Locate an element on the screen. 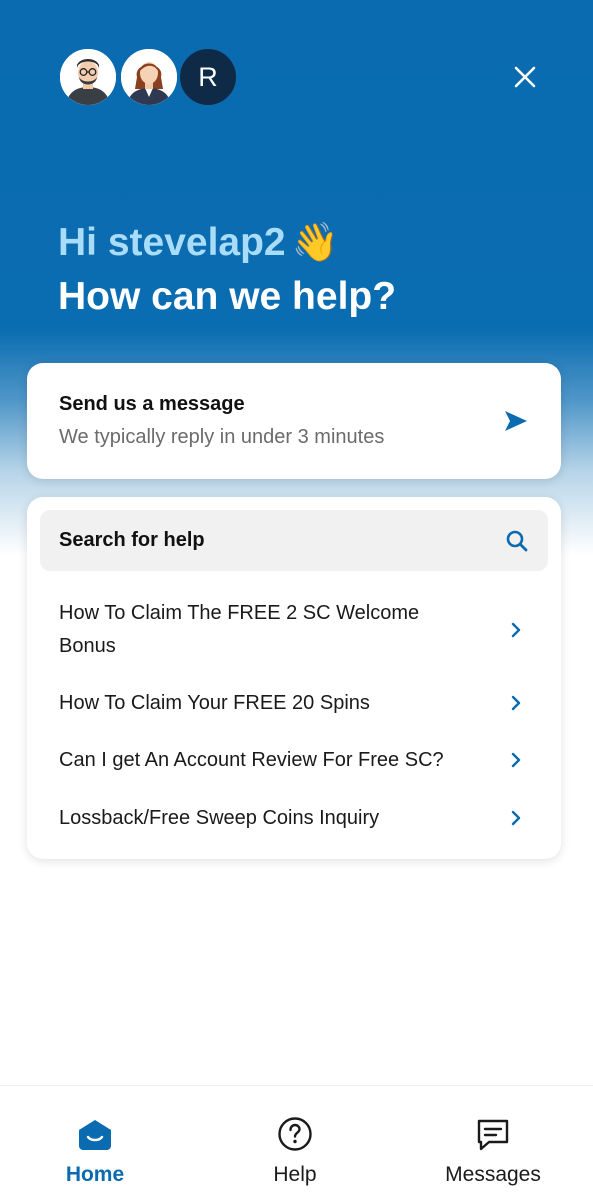  send-message-title: Send us a message is located at coordinates (152, 404).